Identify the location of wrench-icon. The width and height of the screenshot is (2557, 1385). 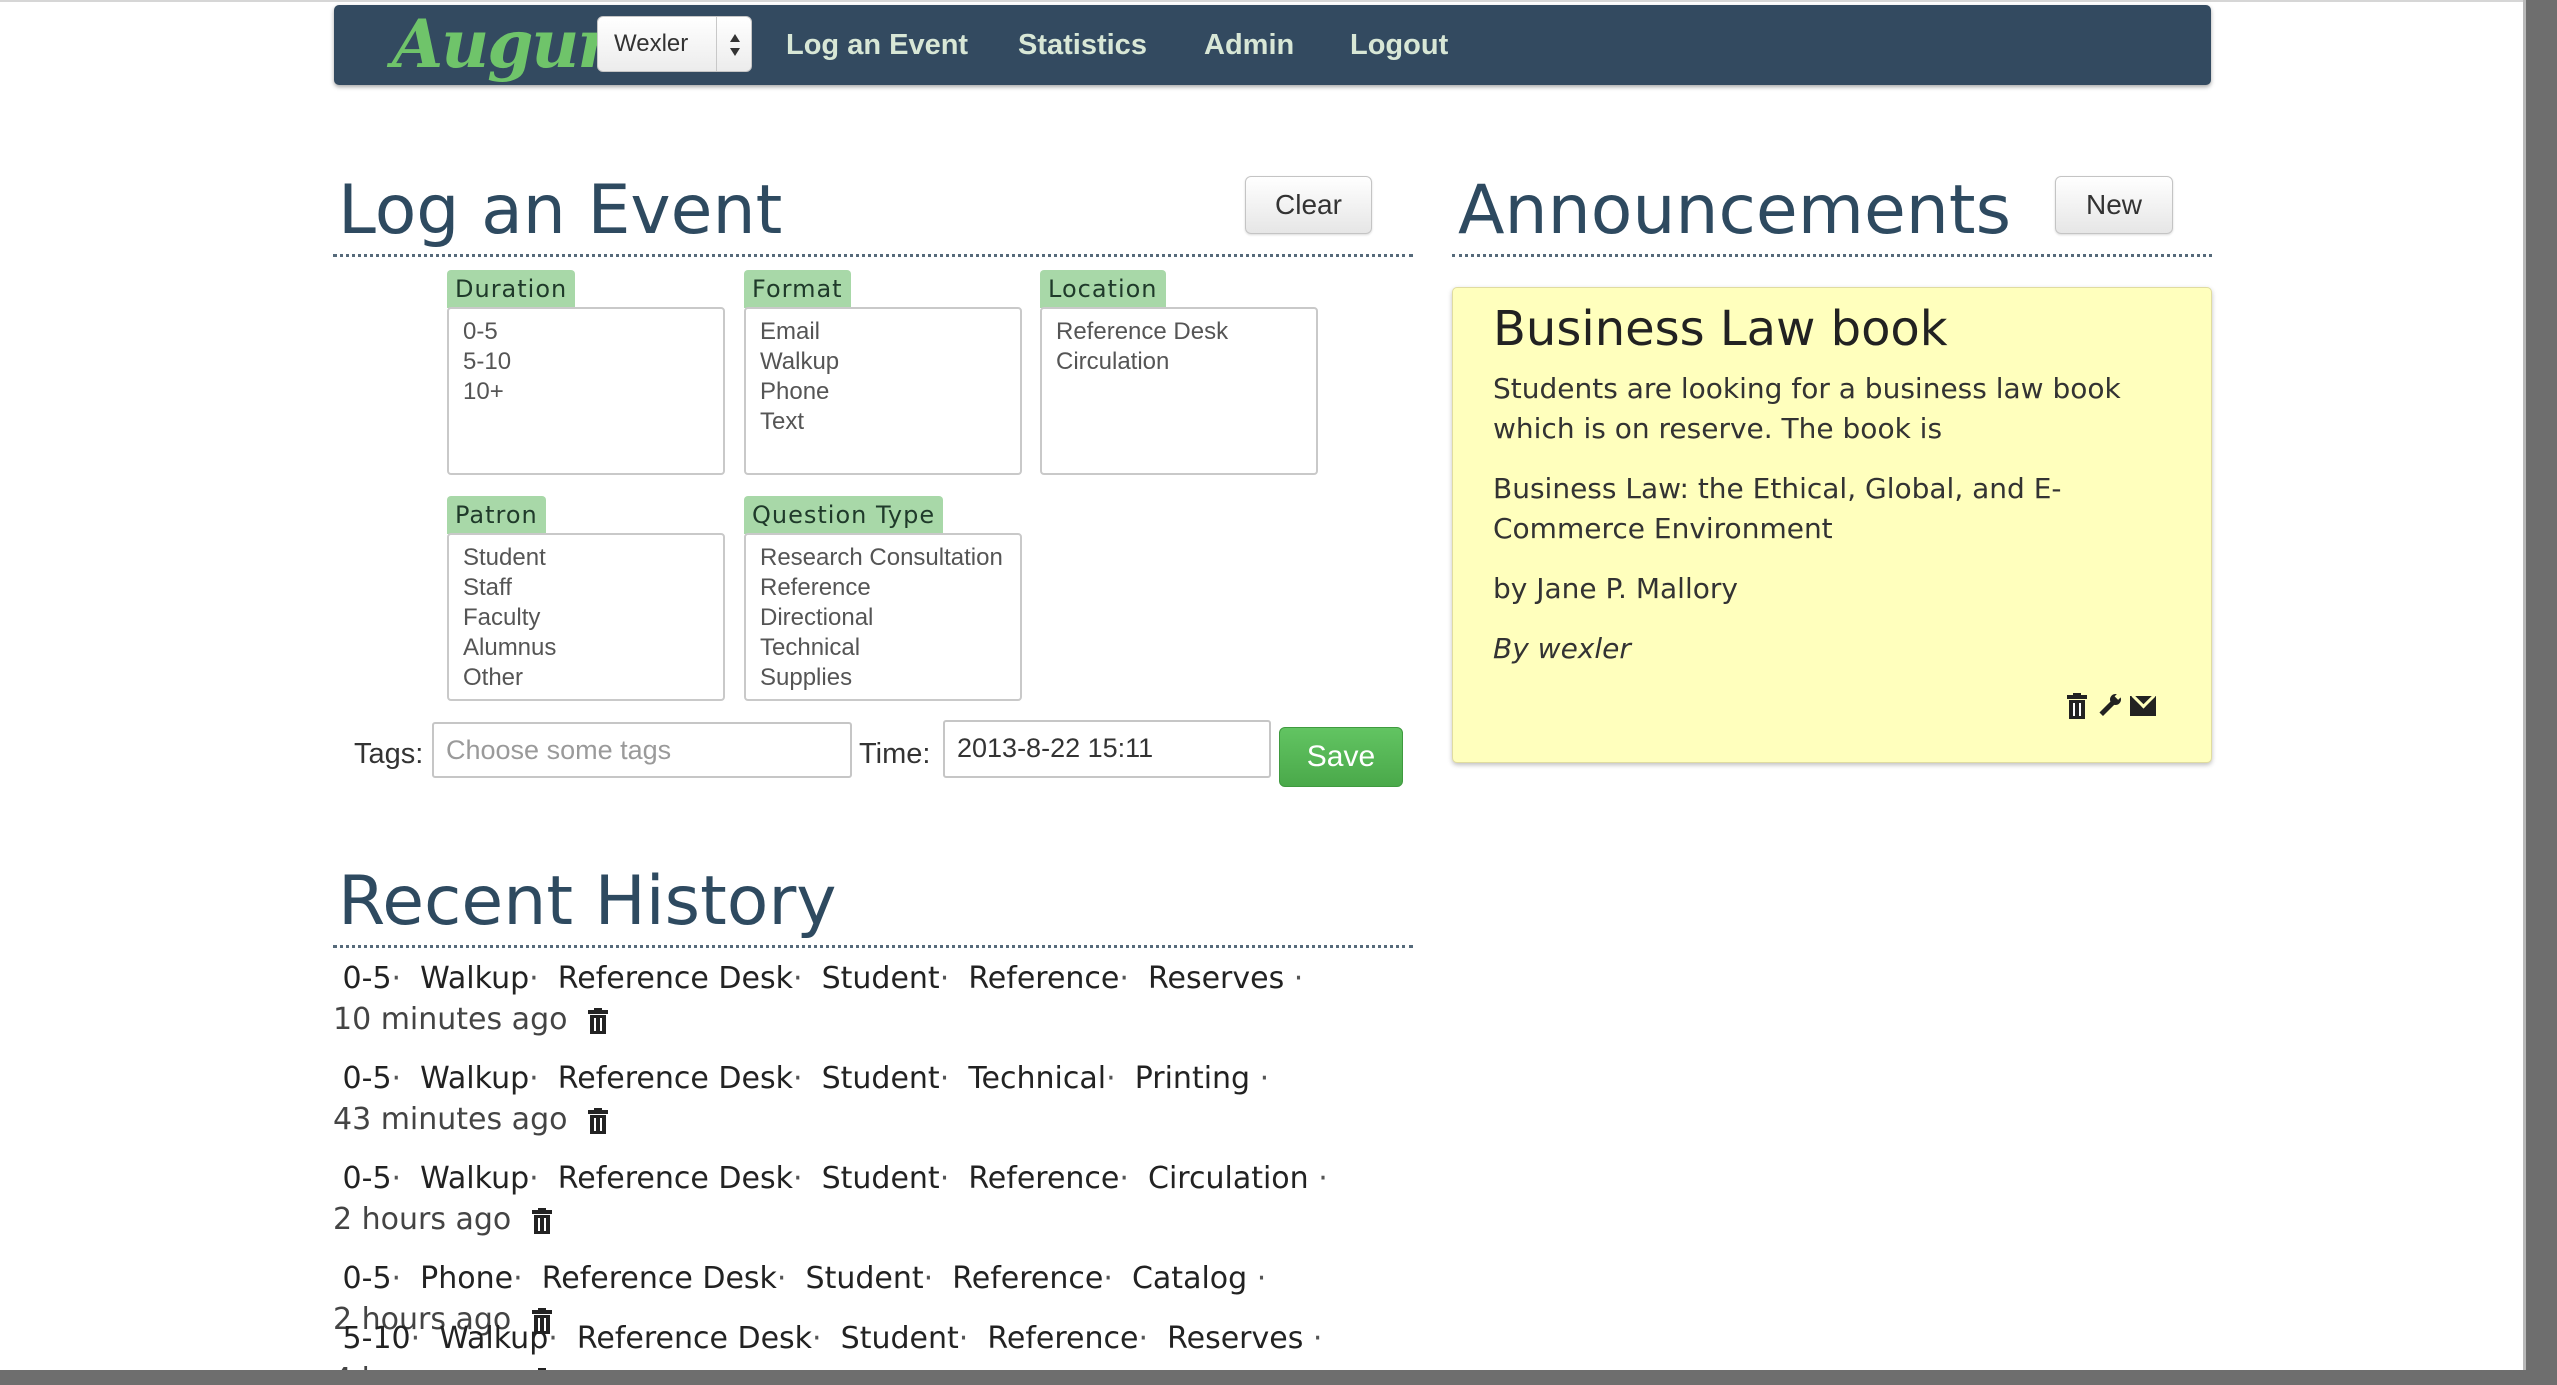
(2109, 706).